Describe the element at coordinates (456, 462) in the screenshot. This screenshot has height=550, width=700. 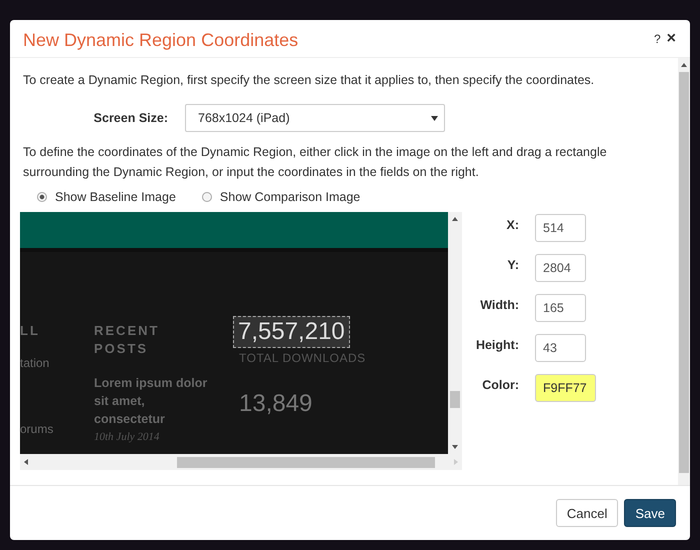
I see `scroll-right-icon` at that location.